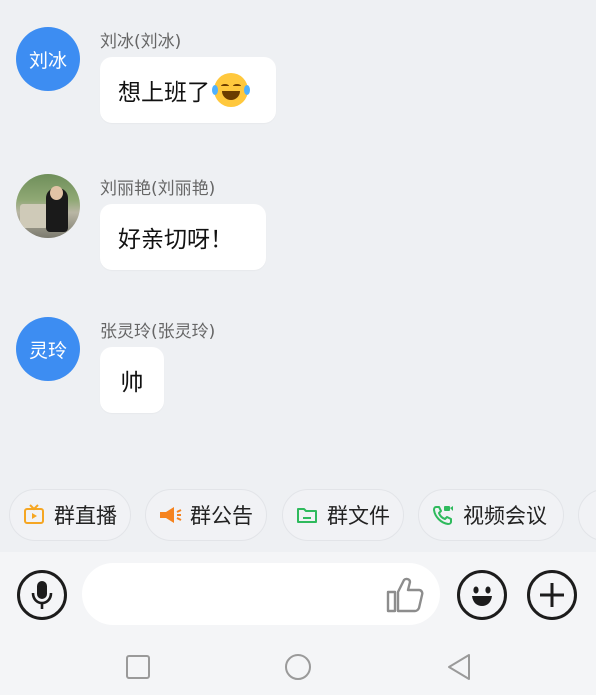 The height and width of the screenshot is (695, 596). I want to click on megaphone-icon, so click(170, 515).